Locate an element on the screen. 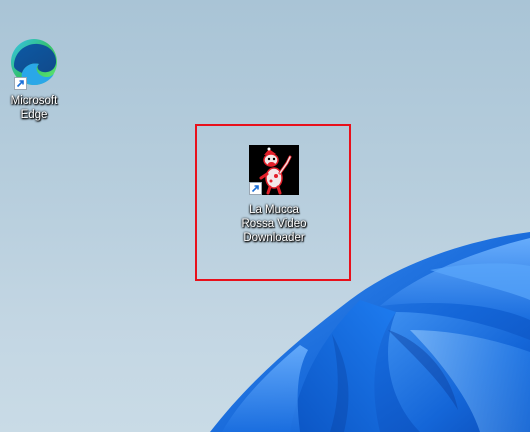 This screenshot has height=432, width=530. desktop-icon-label: Microsoft Edge is located at coordinates (34, 108).